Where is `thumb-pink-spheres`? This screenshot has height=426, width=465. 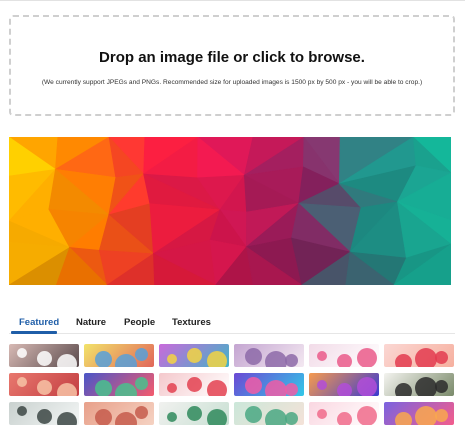
thumb-pink-spheres is located at coordinates (344, 413).